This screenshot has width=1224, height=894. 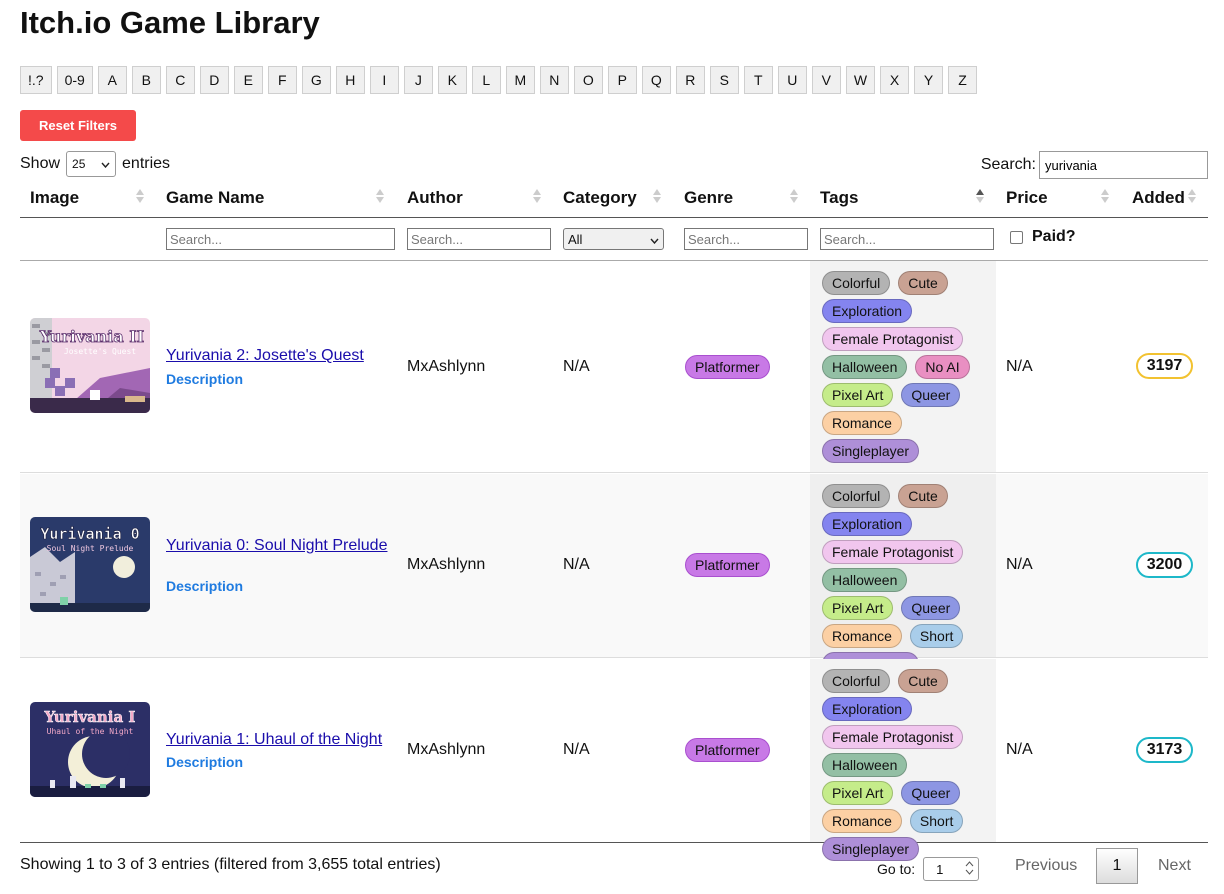 I want to click on letter-filter-button: W, so click(x=860, y=80).